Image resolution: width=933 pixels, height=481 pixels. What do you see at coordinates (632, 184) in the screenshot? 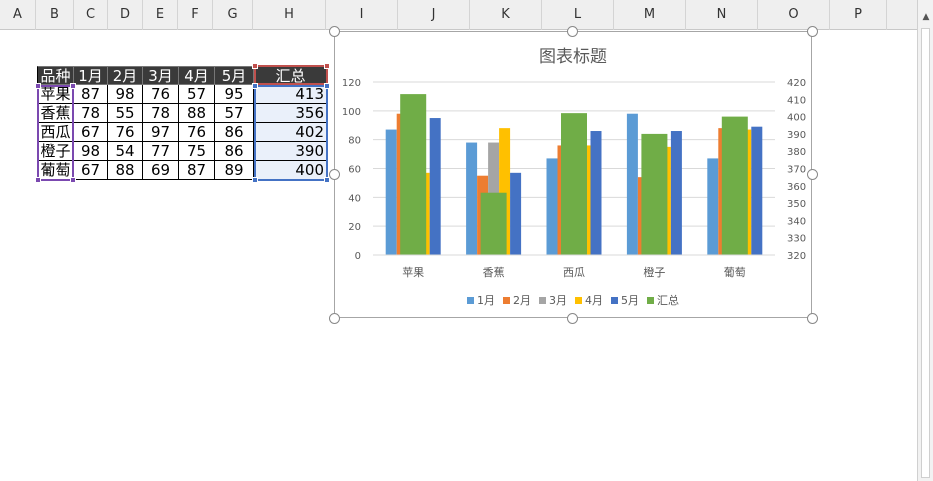
I see `bar-1月-橙子` at bounding box center [632, 184].